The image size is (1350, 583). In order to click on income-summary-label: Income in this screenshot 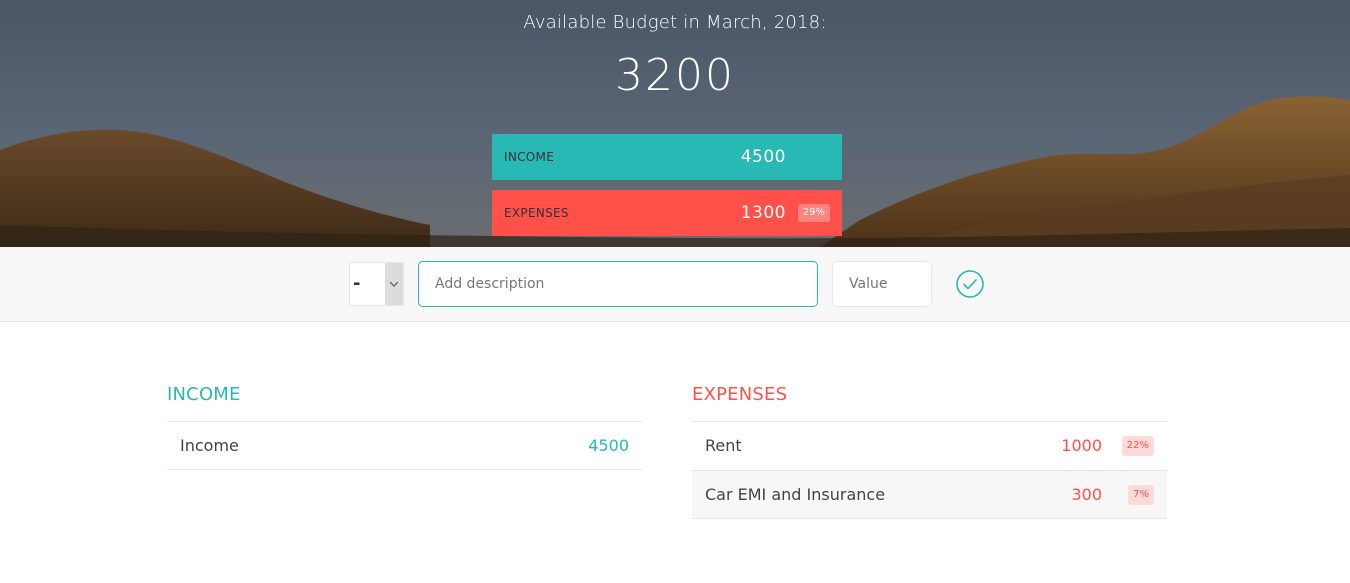, I will do `click(529, 157)`.